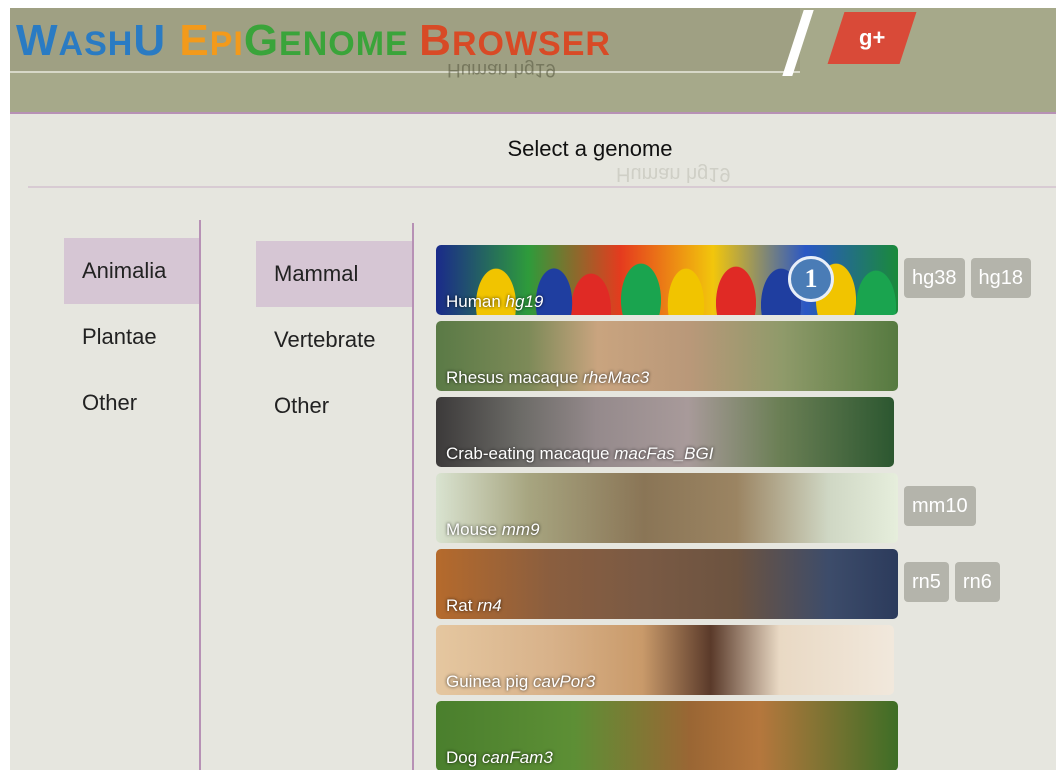  Describe the element at coordinates (261, 40) in the screenshot. I see `logo-text: G` at that location.